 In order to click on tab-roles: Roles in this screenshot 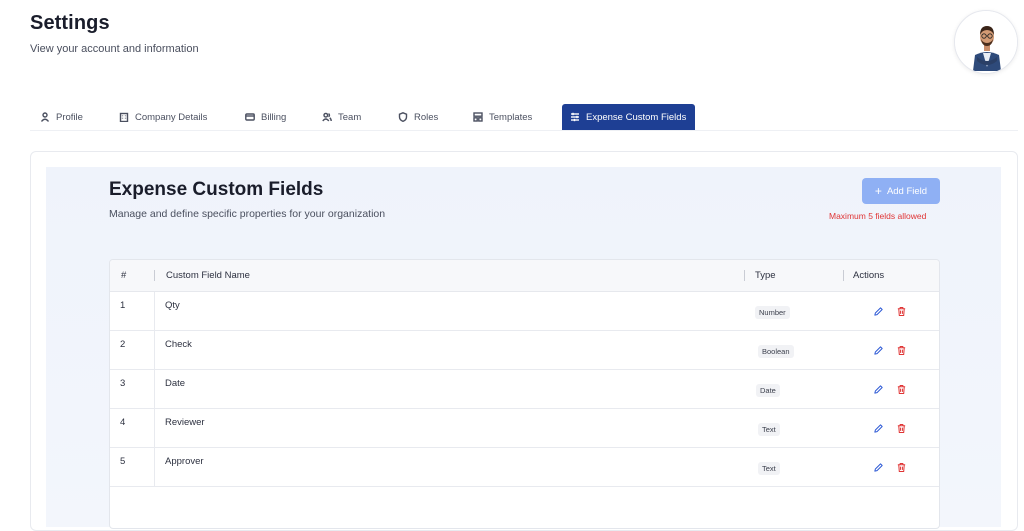, I will do `click(418, 117)`.